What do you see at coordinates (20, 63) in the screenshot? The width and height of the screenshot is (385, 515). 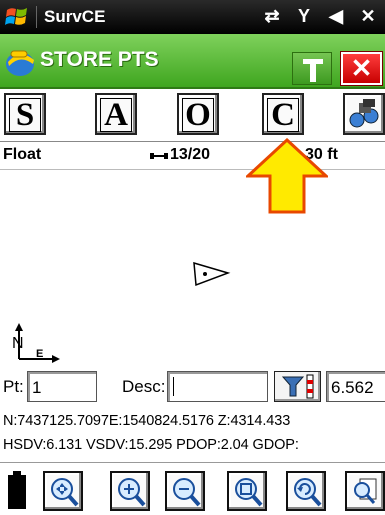 I see `survce-logo-icon` at bounding box center [20, 63].